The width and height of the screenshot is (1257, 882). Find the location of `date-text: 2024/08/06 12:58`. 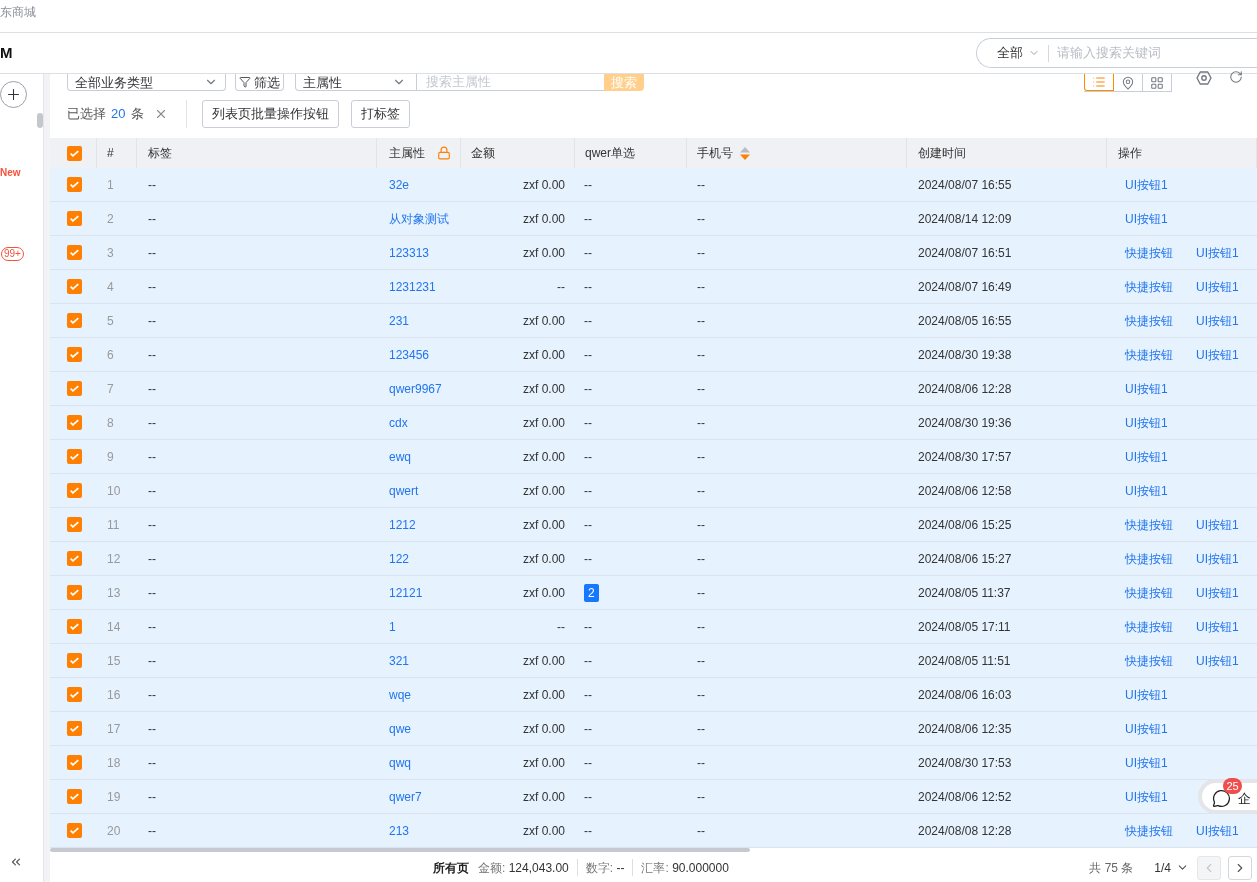

date-text: 2024/08/06 12:58 is located at coordinates (965, 491).